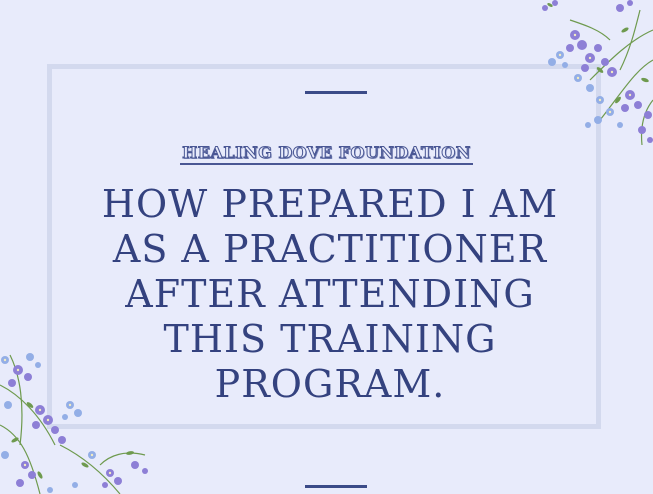 This screenshot has width=653, height=494. What do you see at coordinates (330, 294) in the screenshot?
I see `headline-line-3: AFTER ATTENDING` at bounding box center [330, 294].